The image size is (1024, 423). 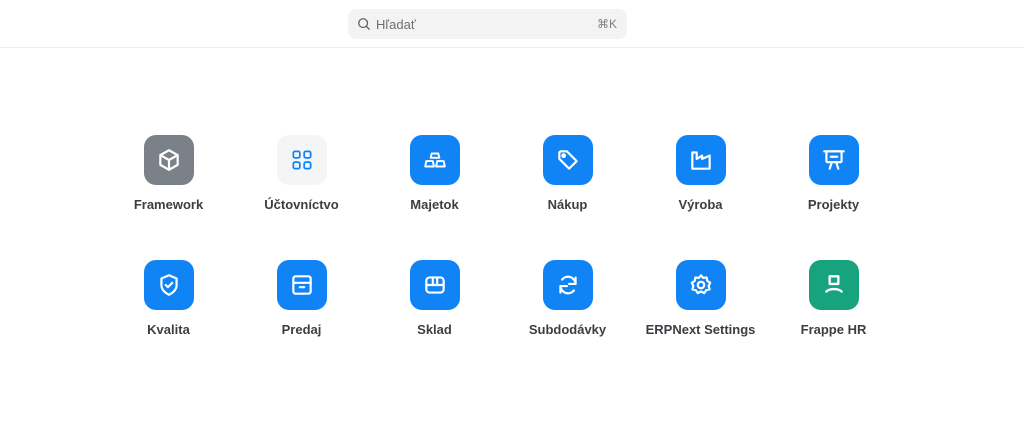 I want to click on app-predaj: Predaj, so click(x=301, y=298).